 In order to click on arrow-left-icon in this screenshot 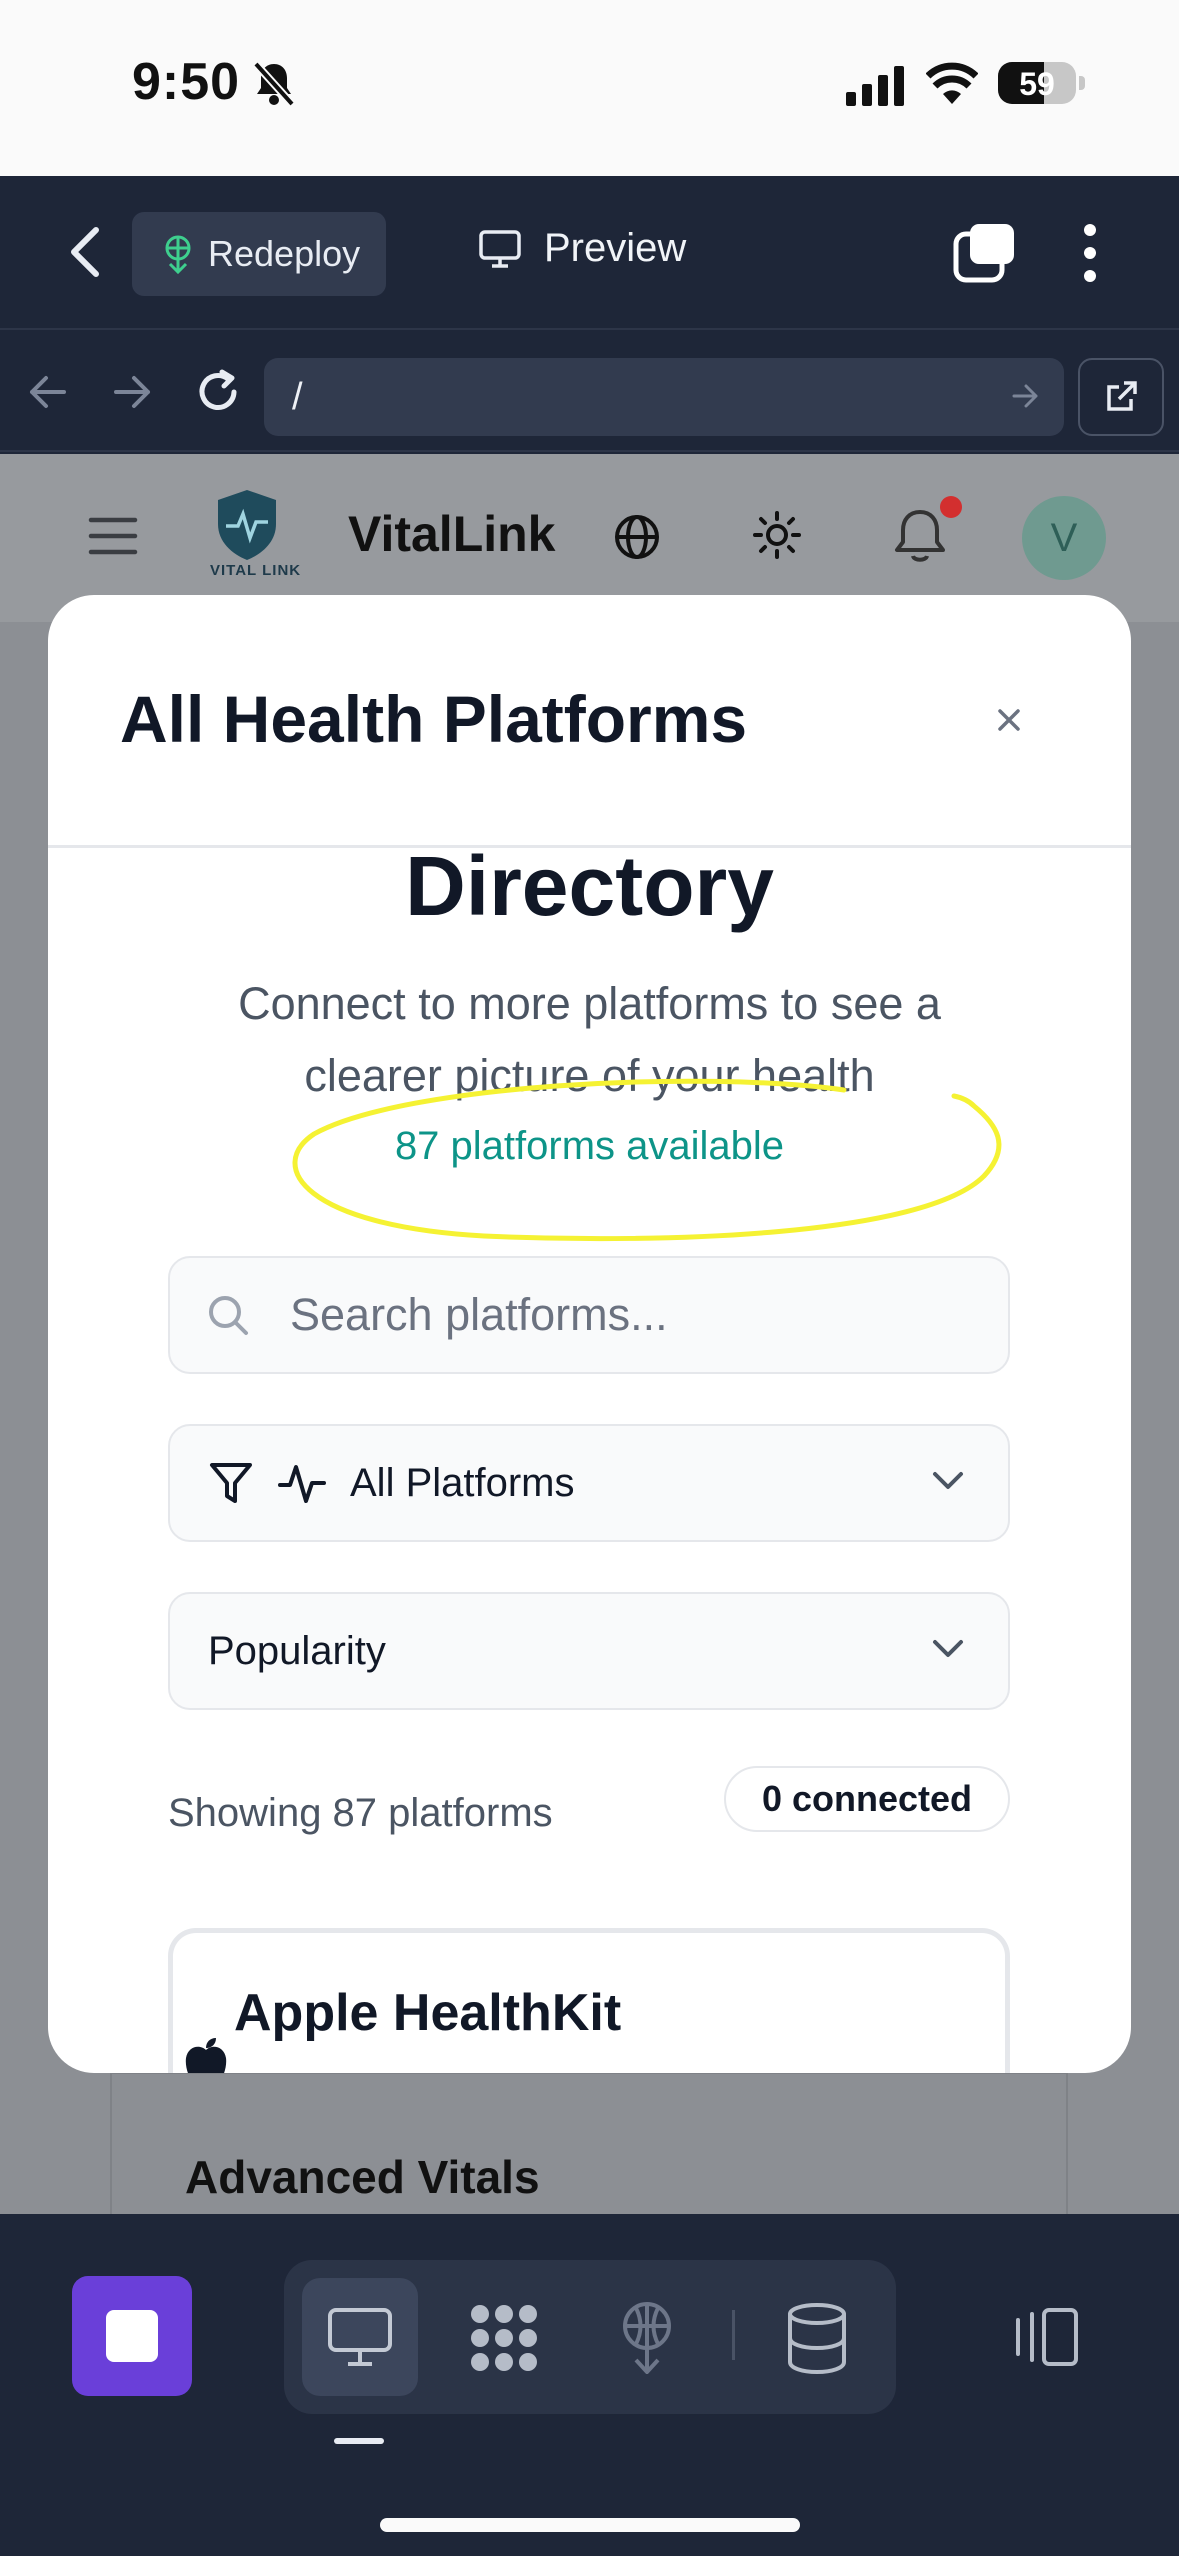, I will do `click(47, 392)`.